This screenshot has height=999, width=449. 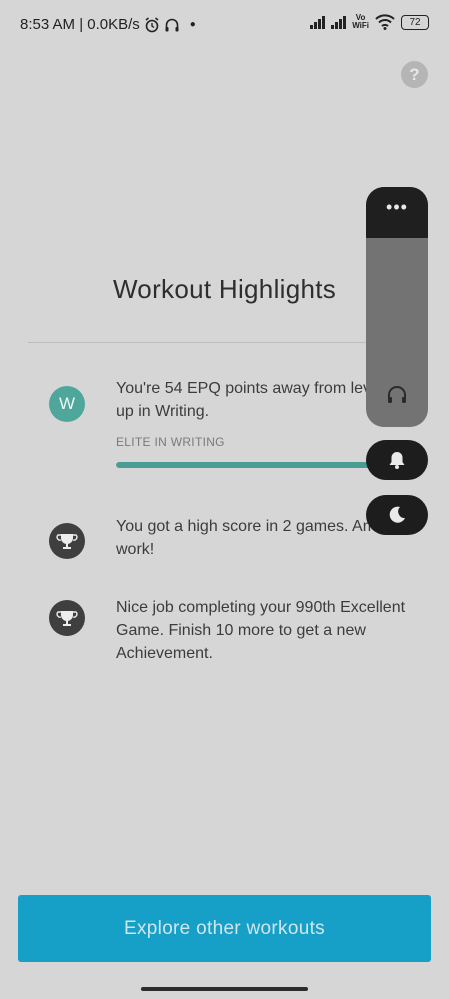 I want to click on level-progress-fill, so click(x=251, y=465).